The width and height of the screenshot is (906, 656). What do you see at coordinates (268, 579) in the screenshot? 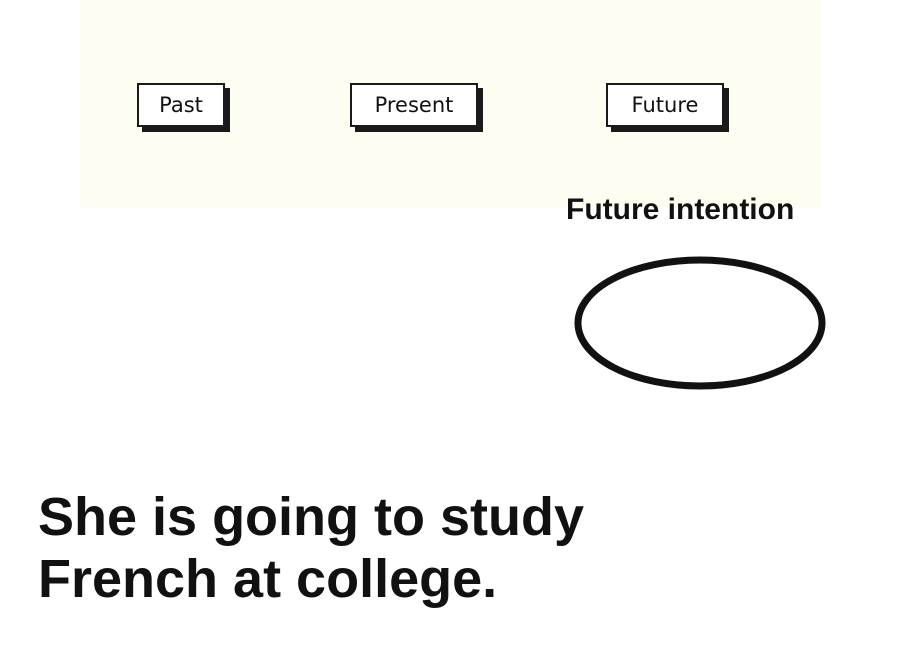
I see `example-line-2: French at college.` at bounding box center [268, 579].